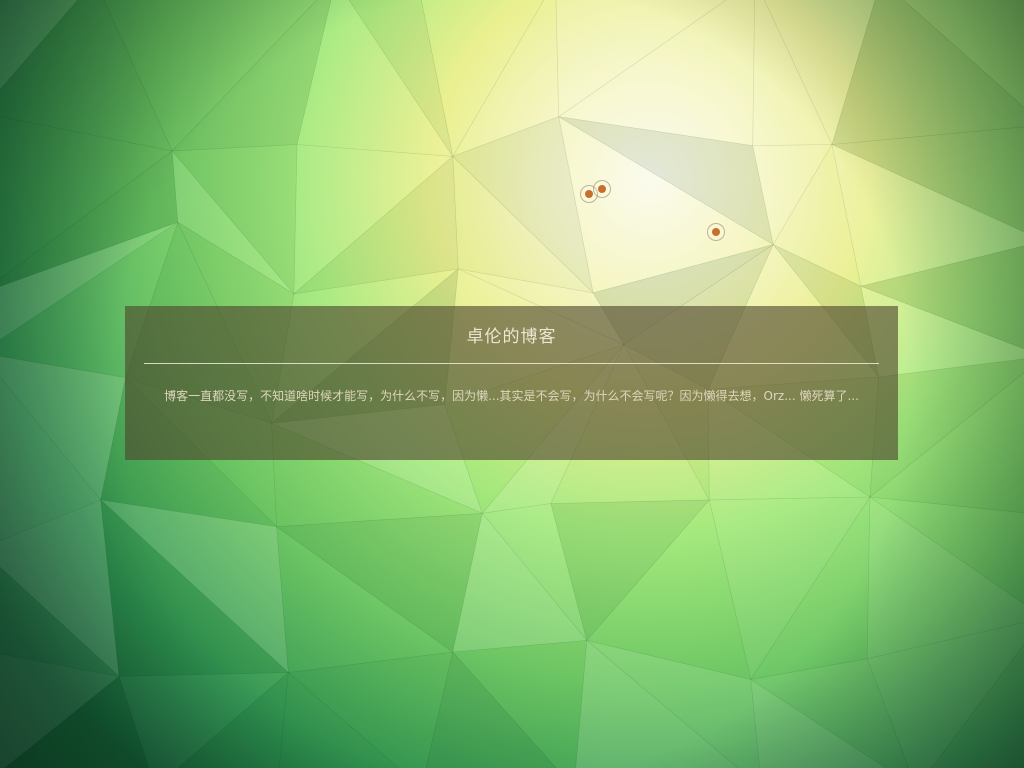 The image size is (1024, 768). What do you see at coordinates (511, 337) in the screenshot?
I see `blog-title: 卓伦的博客` at bounding box center [511, 337].